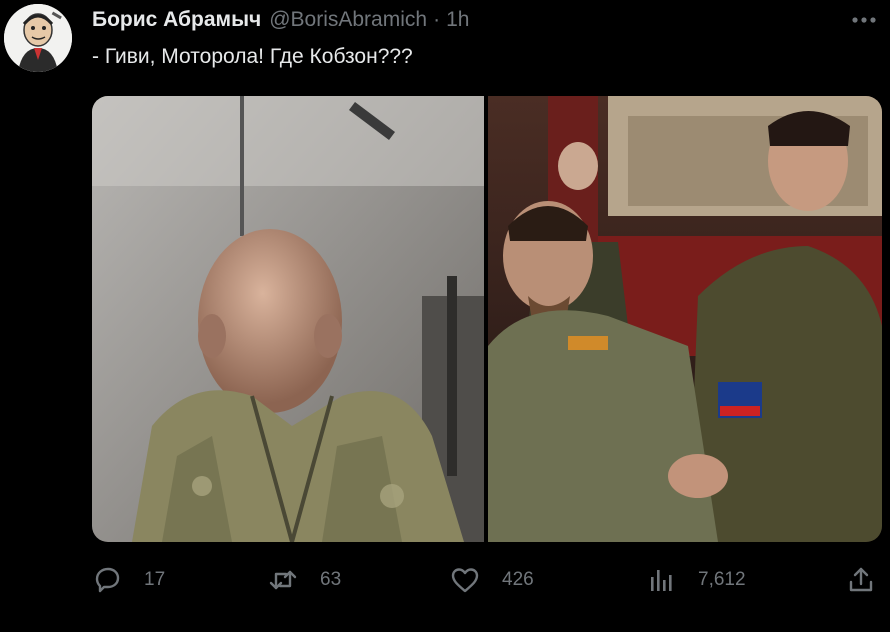 This screenshot has height=632, width=890. What do you see at coordinates (304, 580) in the screenshot?
I see `retweet-button: 63` at bounding box center [304, 580].